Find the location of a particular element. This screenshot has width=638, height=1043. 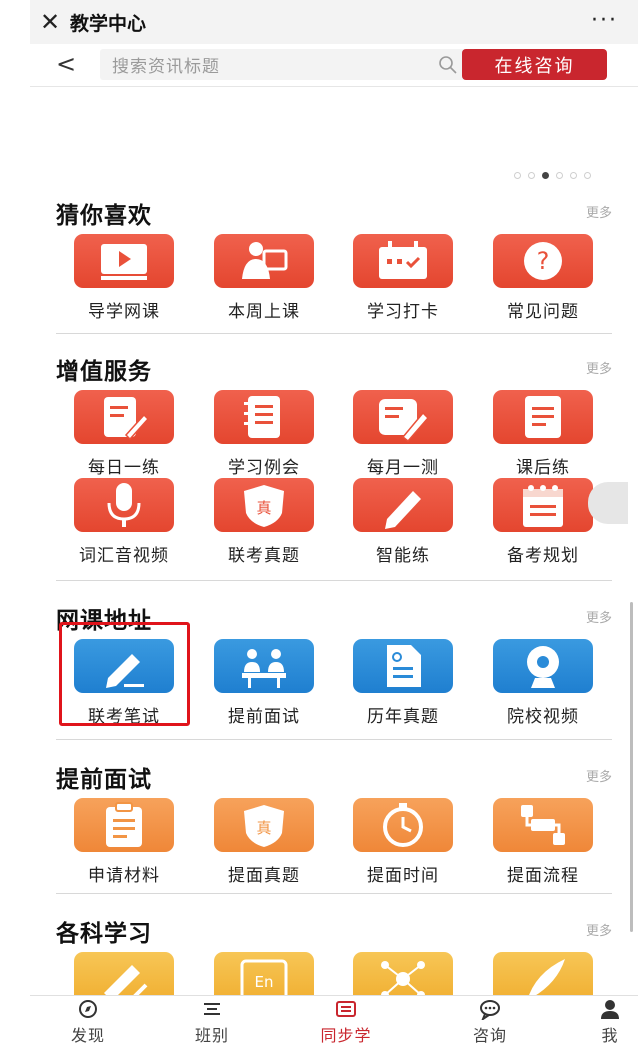

grid-item-label: 提前面试 is located at coordinates (264, 717).